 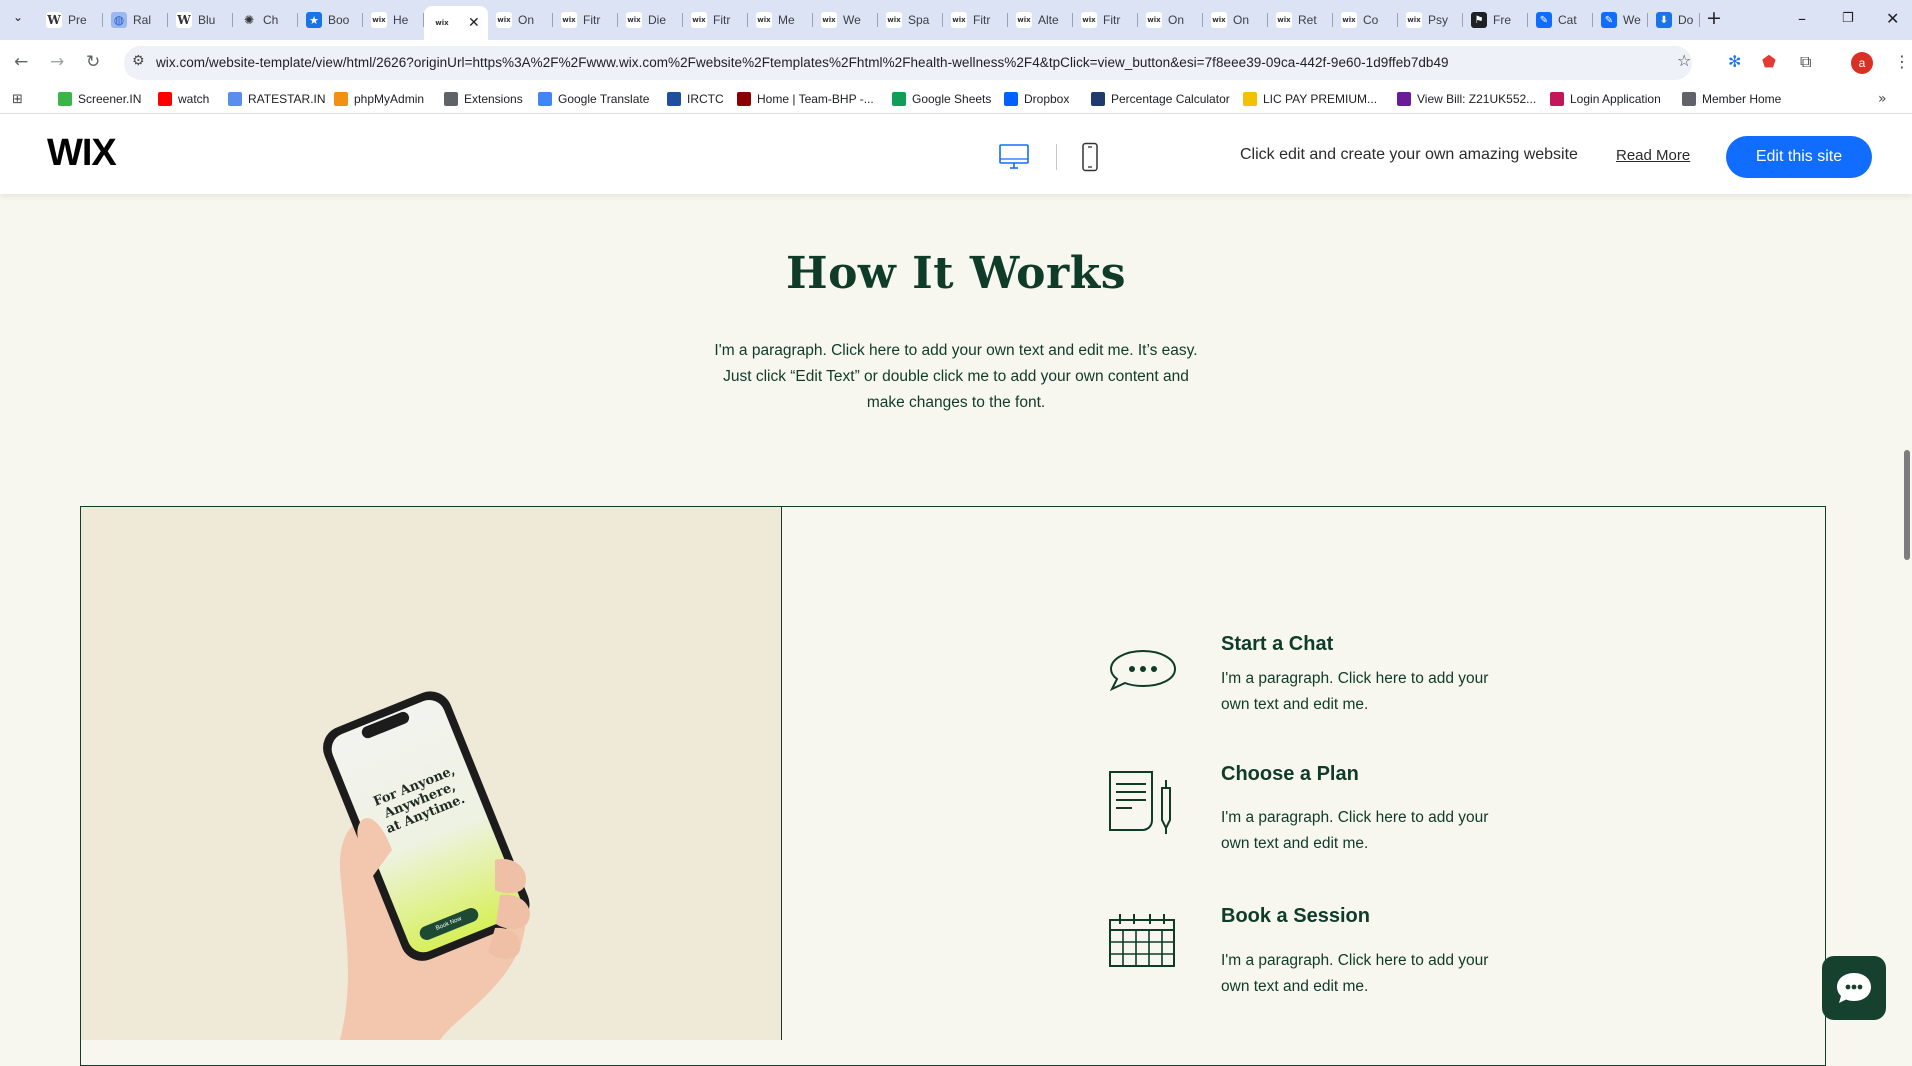 I want to click on bookmark-item: Login Application, so click(x=1605, y=99).